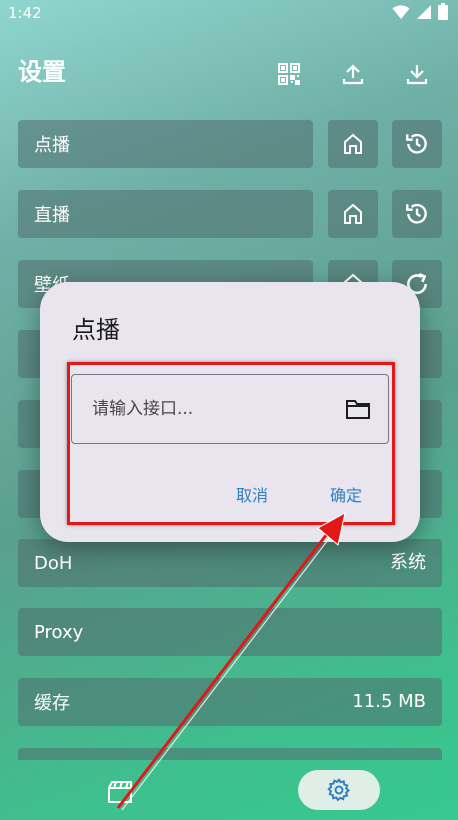 Image resolution: width=458 pixels, height=820 pixels. Describe the element at coordinates (231, 443) in the screenshot. I see `highlight-annotation-box` at that location.